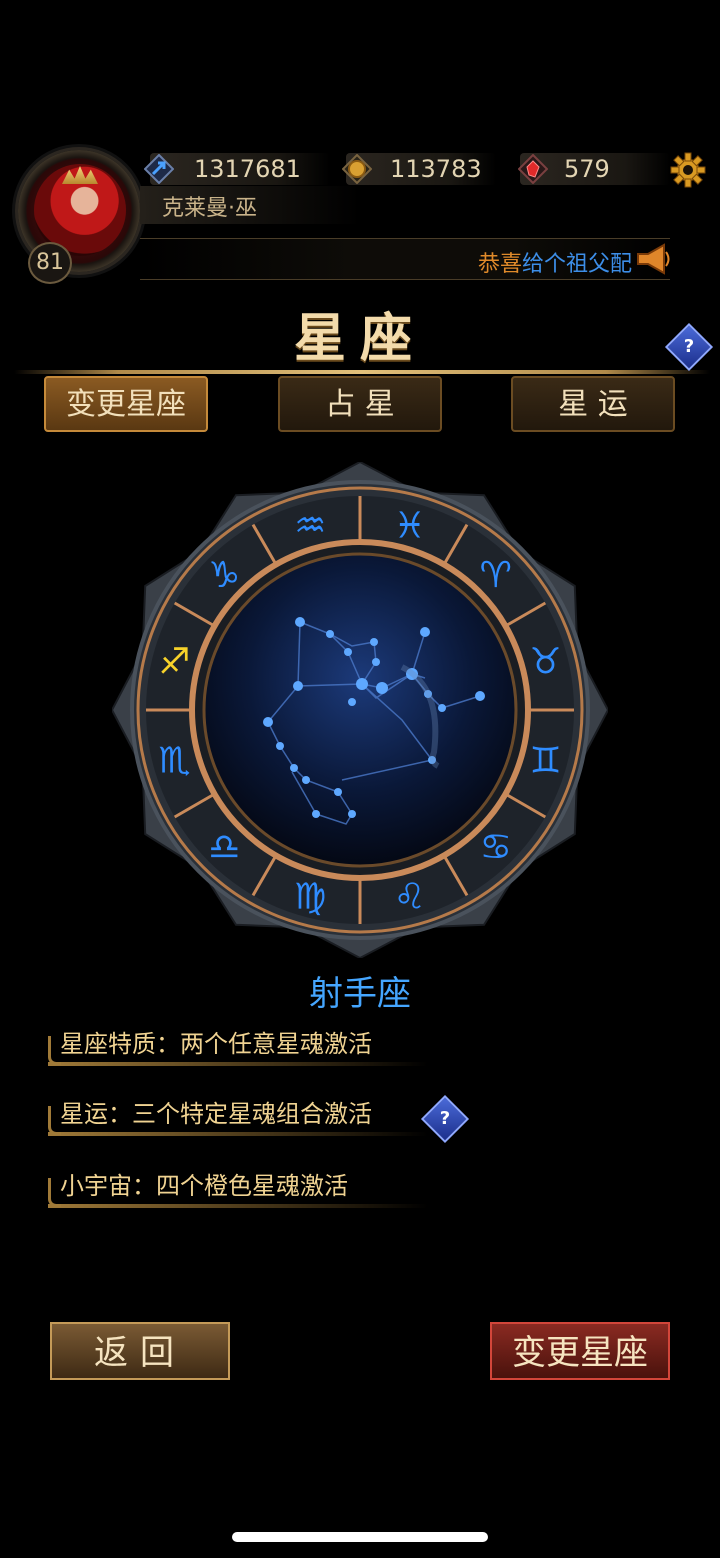 The height and width of the screenshot is (1558, 720). What do you see at coordinates (555, 264) in the screenshot?
I see `announcement-text: 恭喜给个祖父配` at bounding box center [555, 264].